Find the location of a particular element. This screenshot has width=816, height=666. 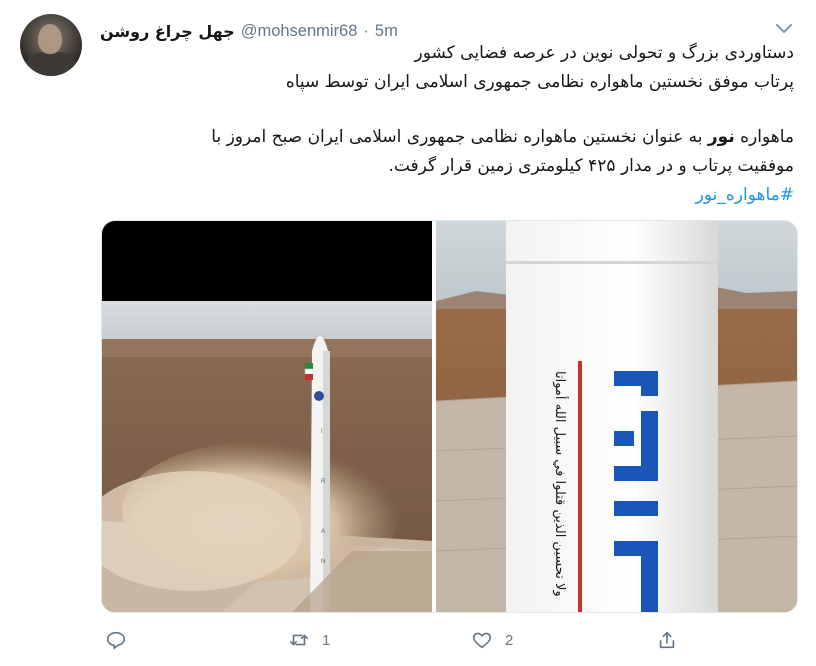

avatar is located at coordinates (51, 45).